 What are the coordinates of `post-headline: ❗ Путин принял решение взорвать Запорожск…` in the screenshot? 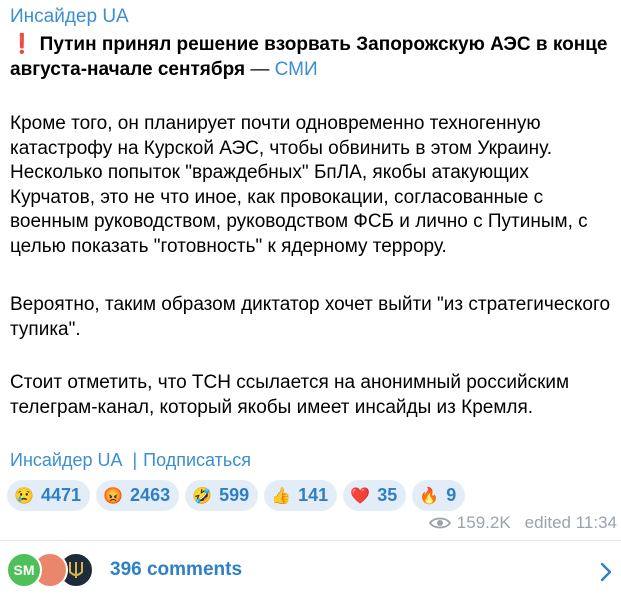 It's located at (310, 57).